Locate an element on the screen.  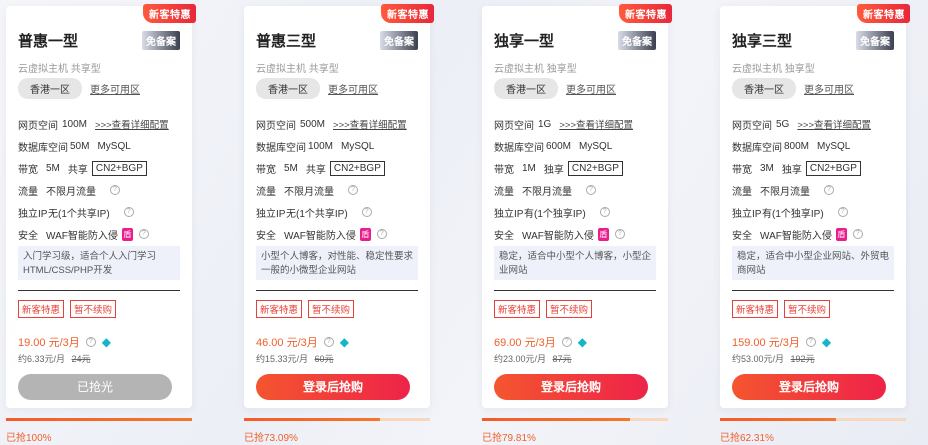
spec-database: 数据库空间 800M MySQL is located at coordinates (815, 146).